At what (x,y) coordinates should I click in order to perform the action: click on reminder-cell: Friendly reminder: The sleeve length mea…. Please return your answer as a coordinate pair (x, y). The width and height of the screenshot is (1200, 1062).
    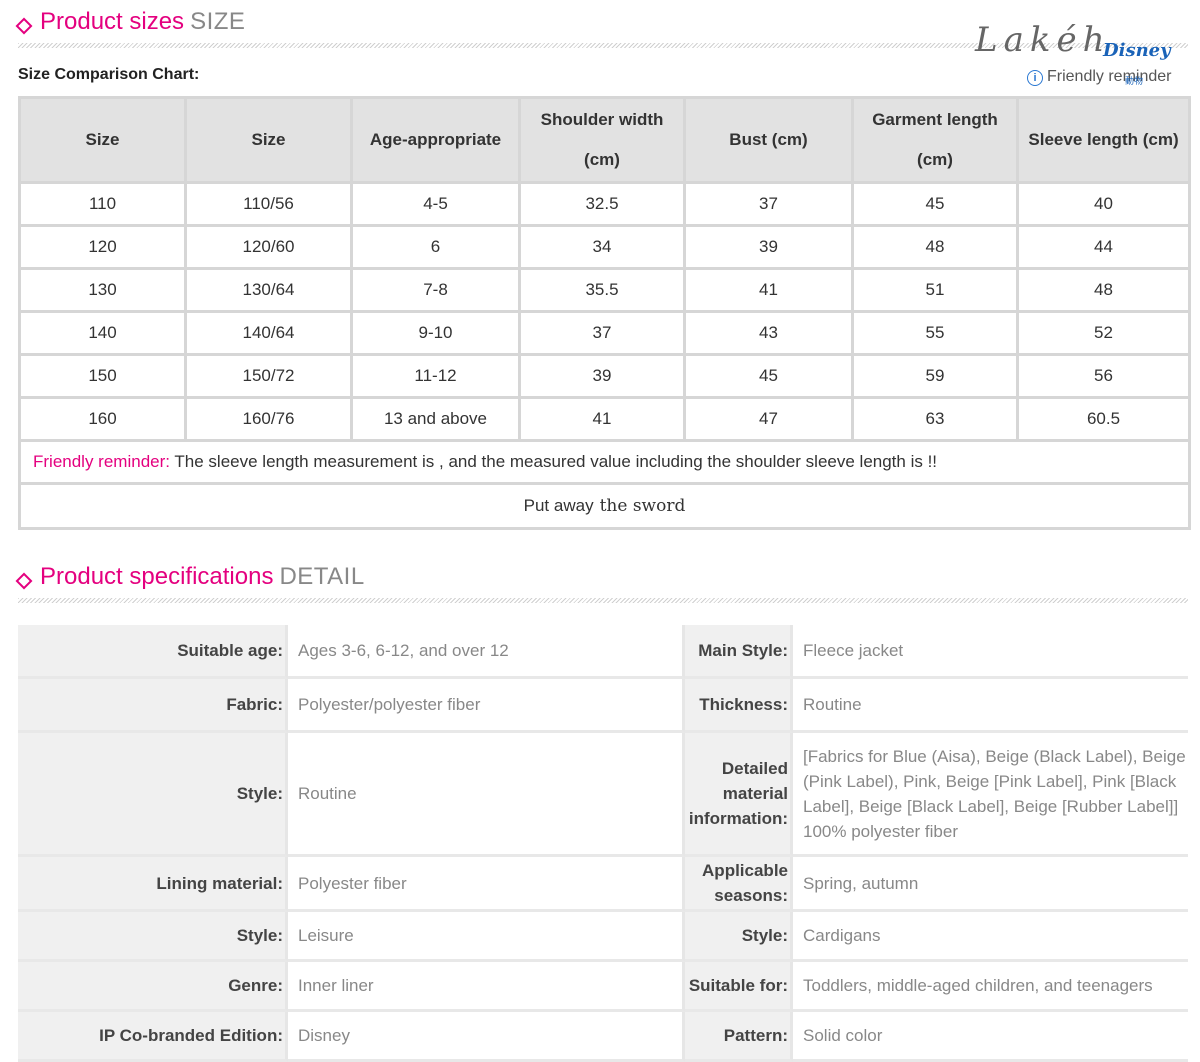
    Looking at the image, I should click on (604, 462).